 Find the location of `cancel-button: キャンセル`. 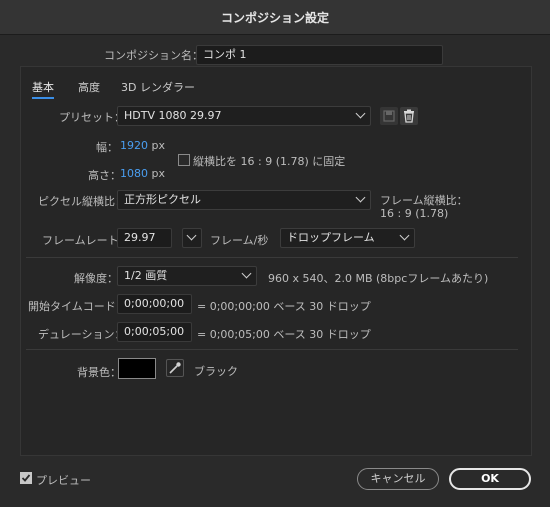

cancel-button: キャンセル is located at coordinates (398, 479).